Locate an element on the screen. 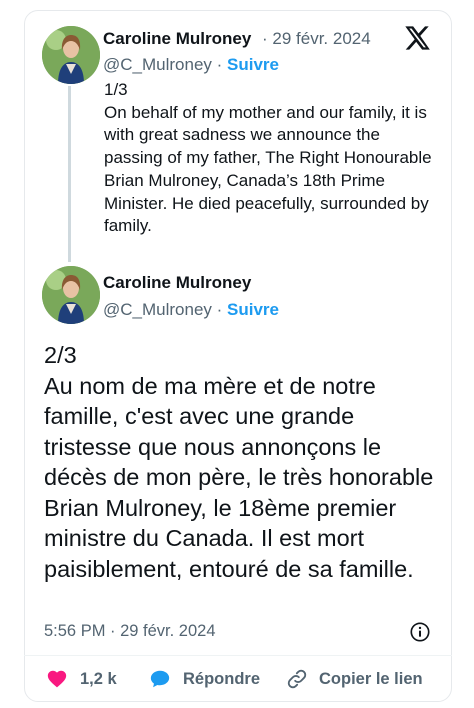 Image resolution: width=474 pixels, height=708 pixels. thread-connector is located at coordinates (69, 174).